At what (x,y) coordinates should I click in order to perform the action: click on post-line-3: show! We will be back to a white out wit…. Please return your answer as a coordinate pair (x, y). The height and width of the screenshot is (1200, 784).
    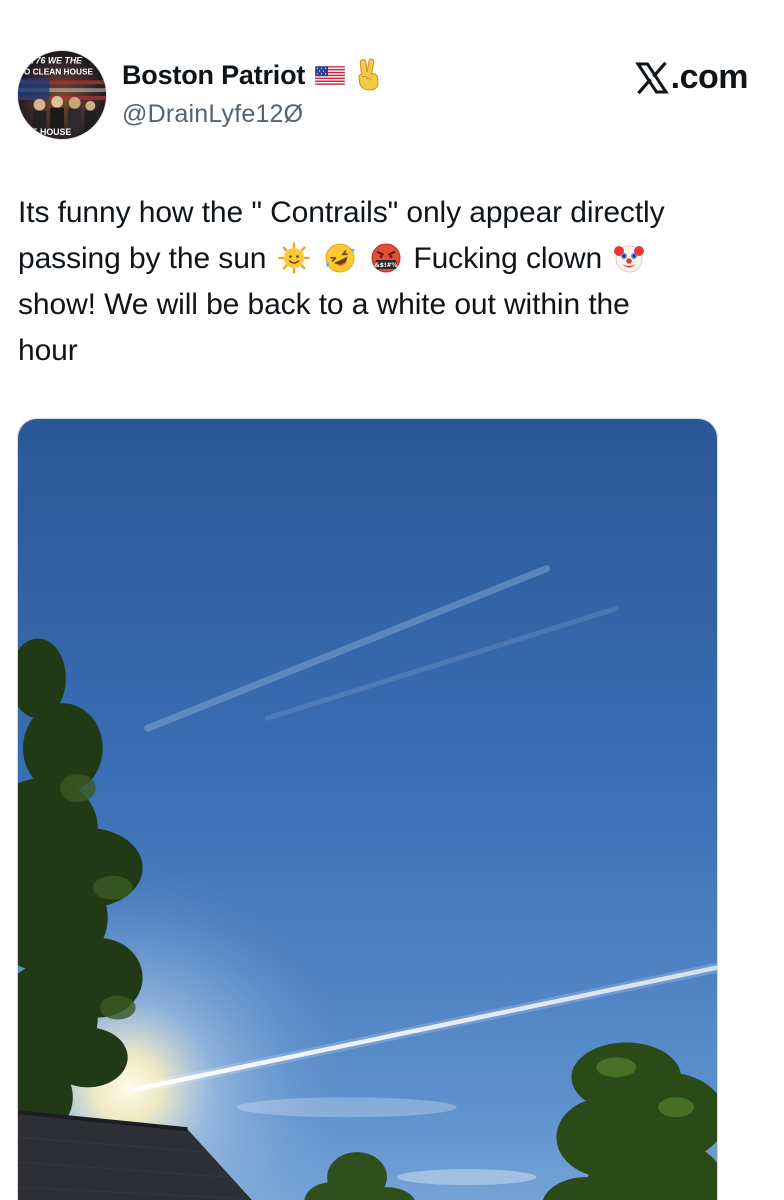
    Looking at the image, I should click on (324, 304).